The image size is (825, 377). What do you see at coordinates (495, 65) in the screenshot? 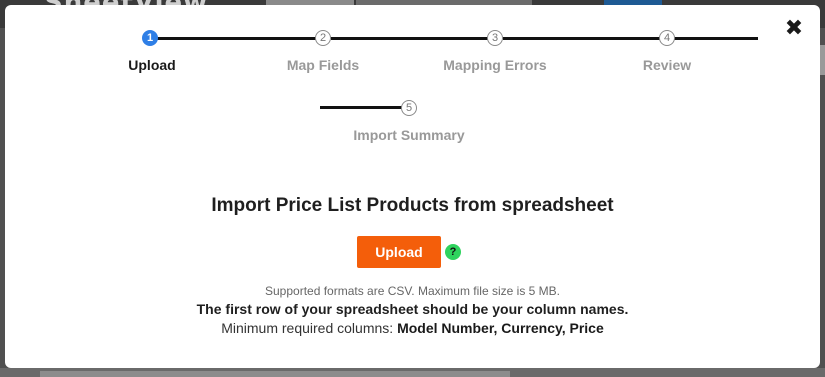
I see `step-3-label: Mapping Errors` at bounding box center [495, 65].